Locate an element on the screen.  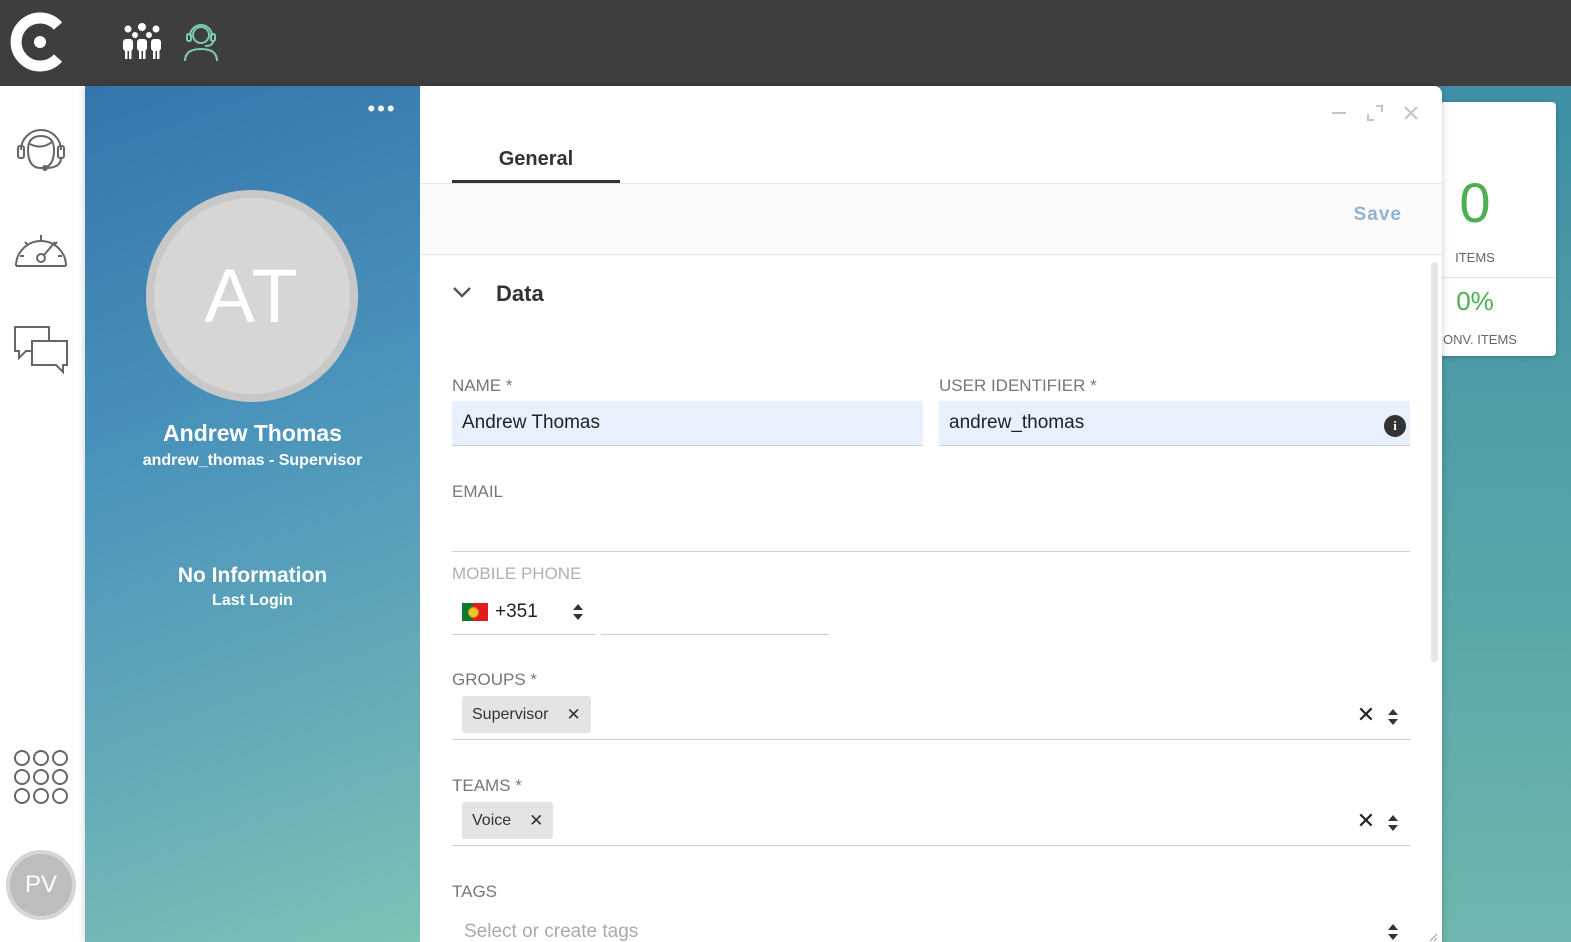
email-input is located at coordinates (931, 529).